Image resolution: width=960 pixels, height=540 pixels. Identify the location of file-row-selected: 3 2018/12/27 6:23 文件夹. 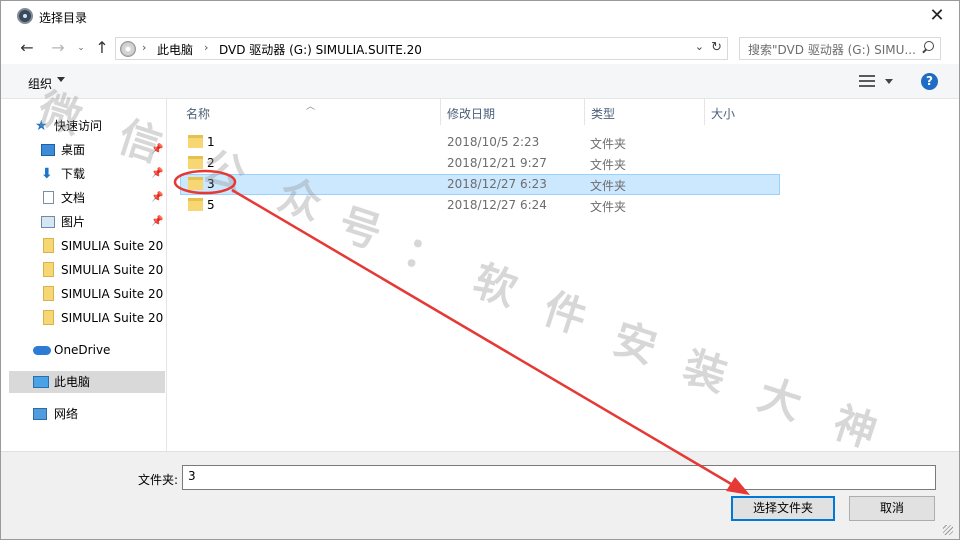
(480, 184).